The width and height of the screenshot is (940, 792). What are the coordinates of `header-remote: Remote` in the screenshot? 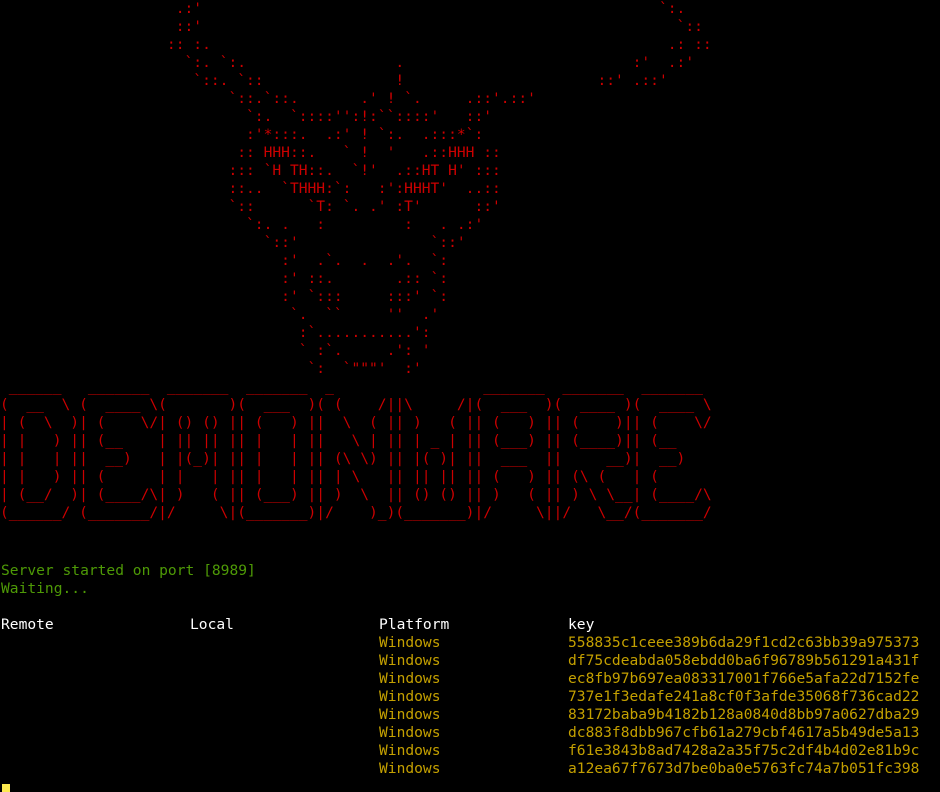 It's located at (27, 624).